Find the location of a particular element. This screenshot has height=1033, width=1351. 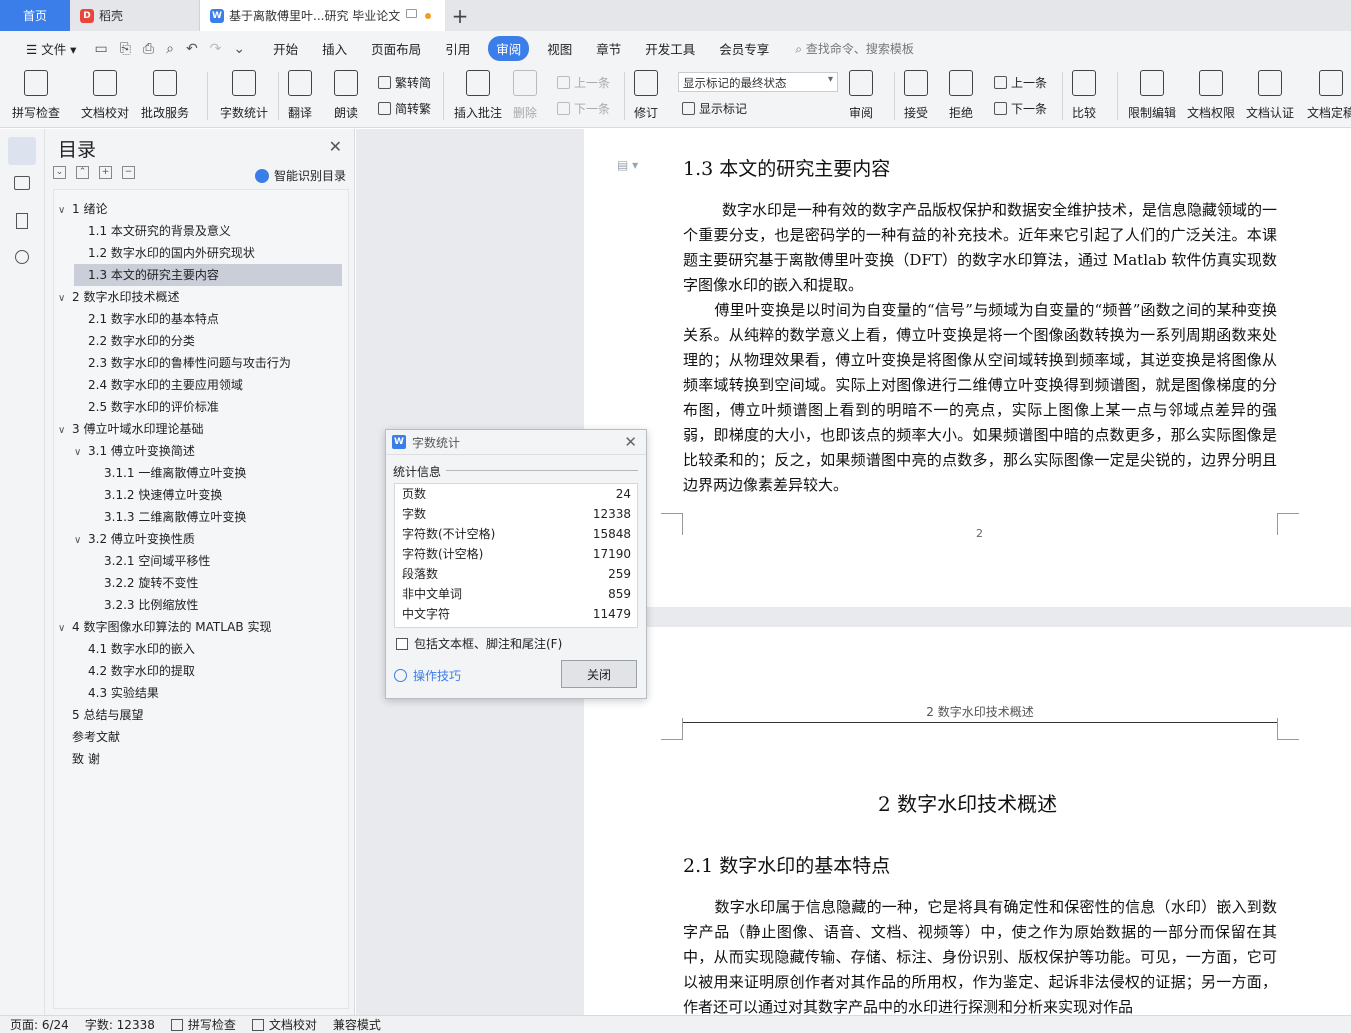

save-icon: ▭ is located at coordinates (100, 49).